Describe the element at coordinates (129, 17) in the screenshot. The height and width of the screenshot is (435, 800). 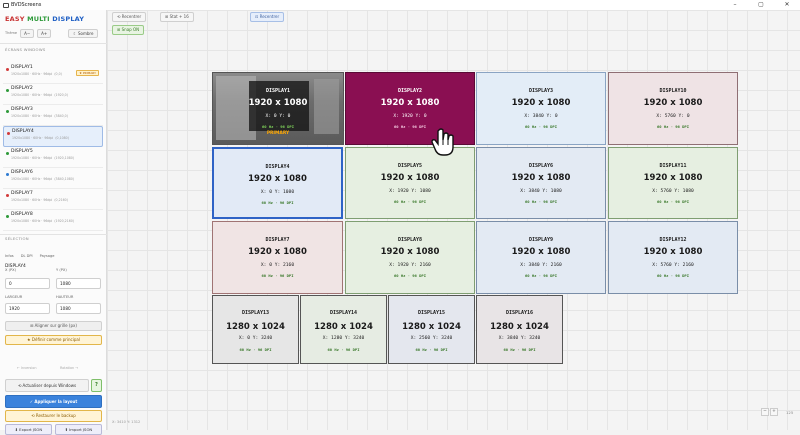
I see `recenter-button: ⟲ Recentrer` at that location.